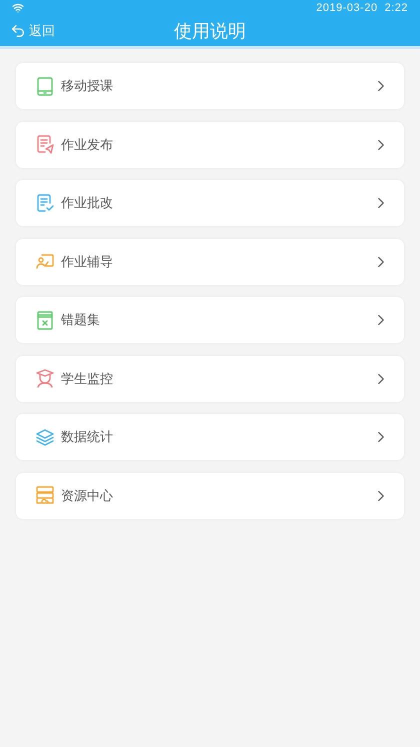 The width and height of the screenshot is (420, 747). Describe the element at coordinates (210, 261) in the screenshot. I see `menu-item: 作业辅导` at that location.